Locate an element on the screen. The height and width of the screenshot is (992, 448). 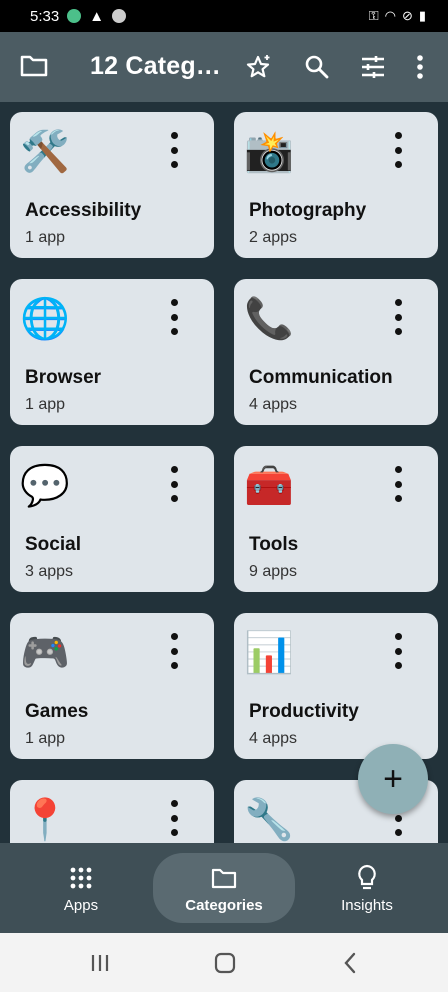
nav-label: Apps is located at coordinates (81, 905).